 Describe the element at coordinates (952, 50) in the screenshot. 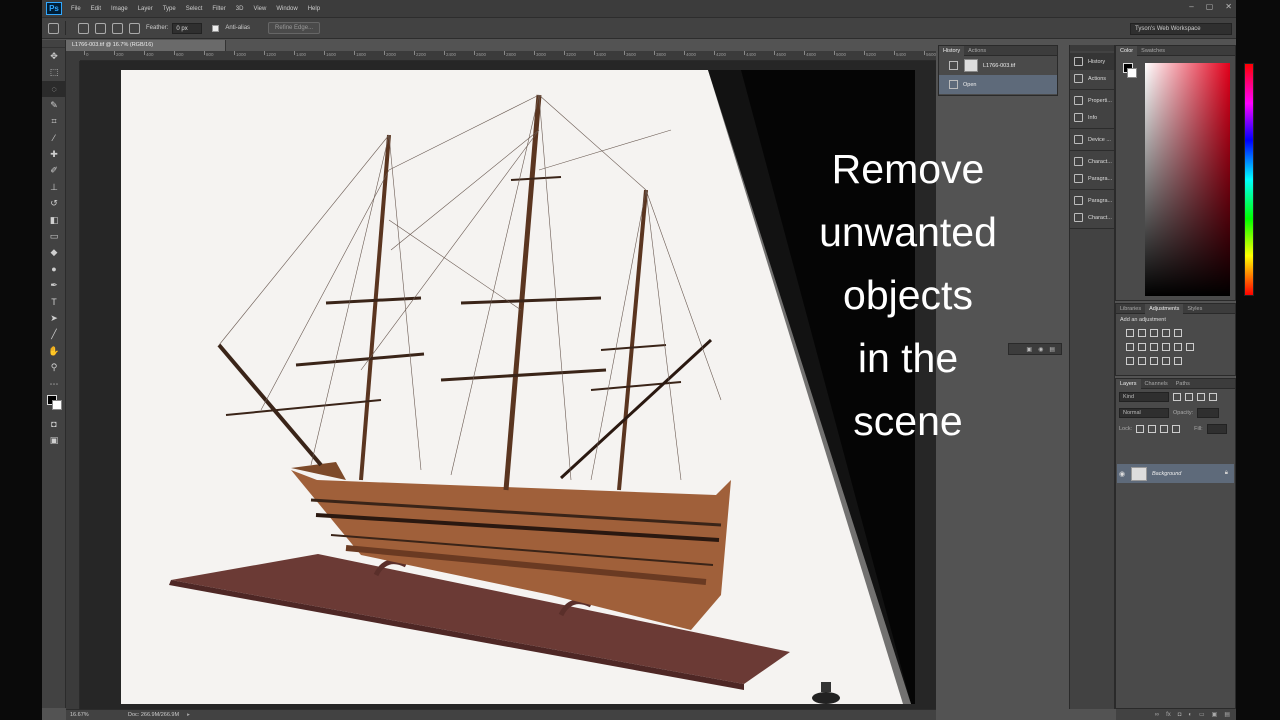

I see `tab-history: History` at that location.